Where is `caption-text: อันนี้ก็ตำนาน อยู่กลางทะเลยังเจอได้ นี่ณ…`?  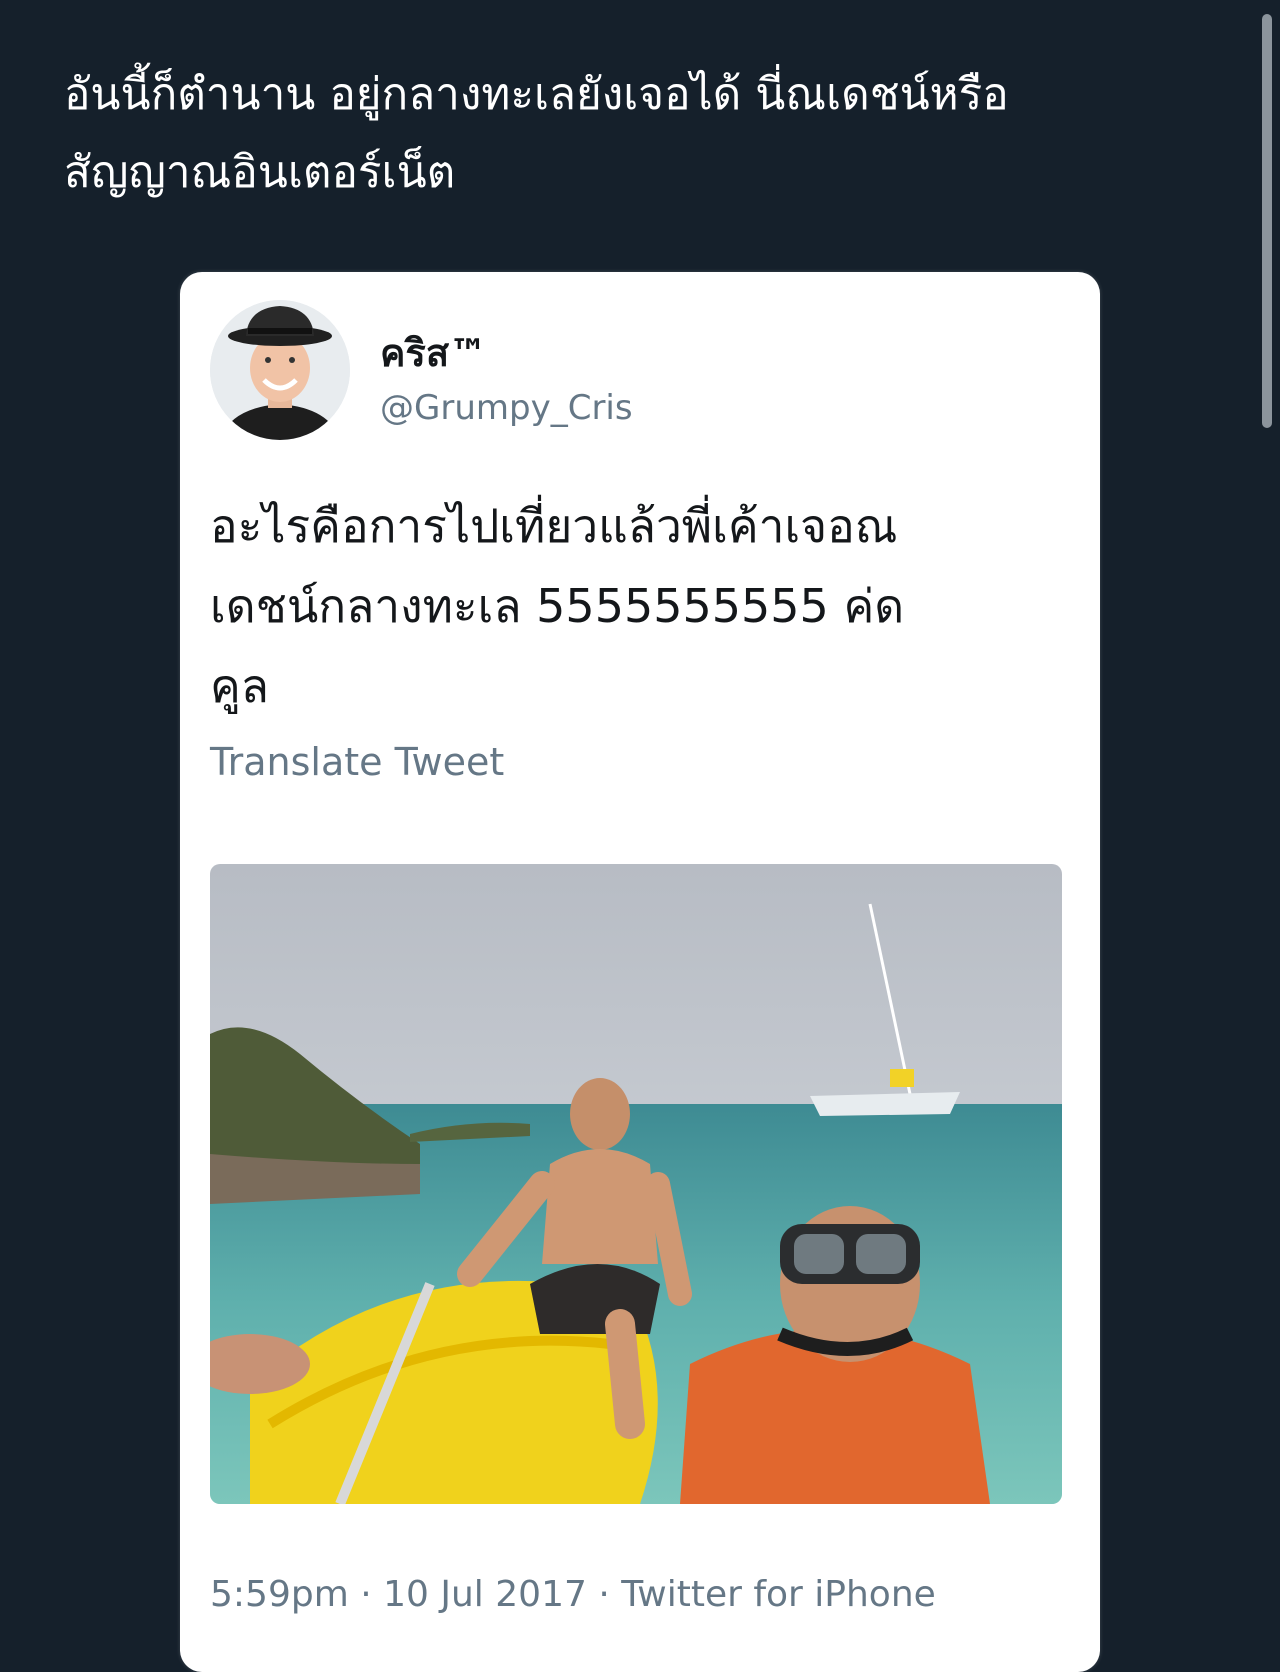
caption-text: อันนี้ก็ตำนาน อยู่กลางทะเลยังเจอได้ นี่ณ… is located at coordinates (624, 134).